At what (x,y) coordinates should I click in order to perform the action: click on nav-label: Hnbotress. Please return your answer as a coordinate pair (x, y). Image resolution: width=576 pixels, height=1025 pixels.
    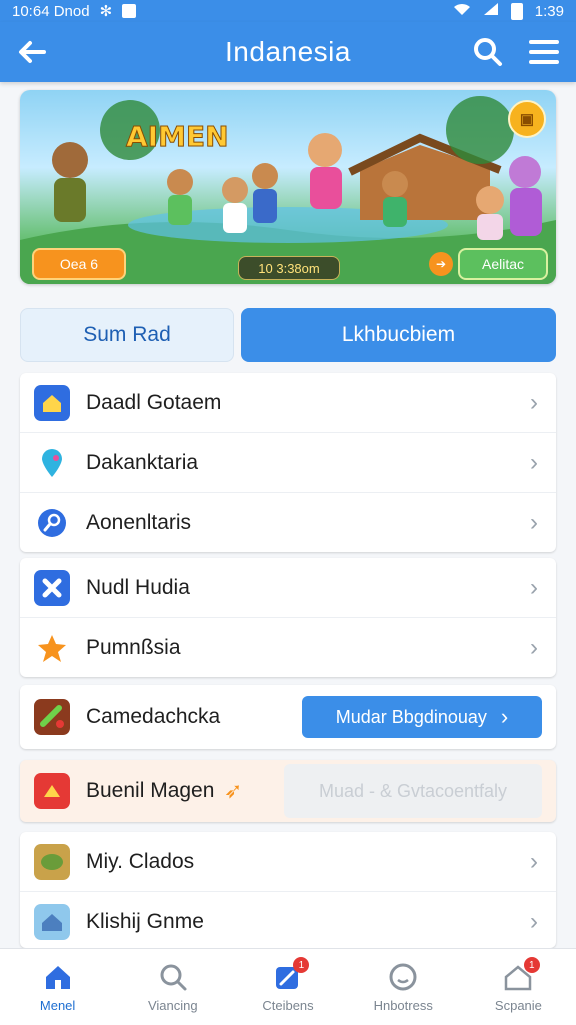
    Looking at the image, I should click on (403, 1005).